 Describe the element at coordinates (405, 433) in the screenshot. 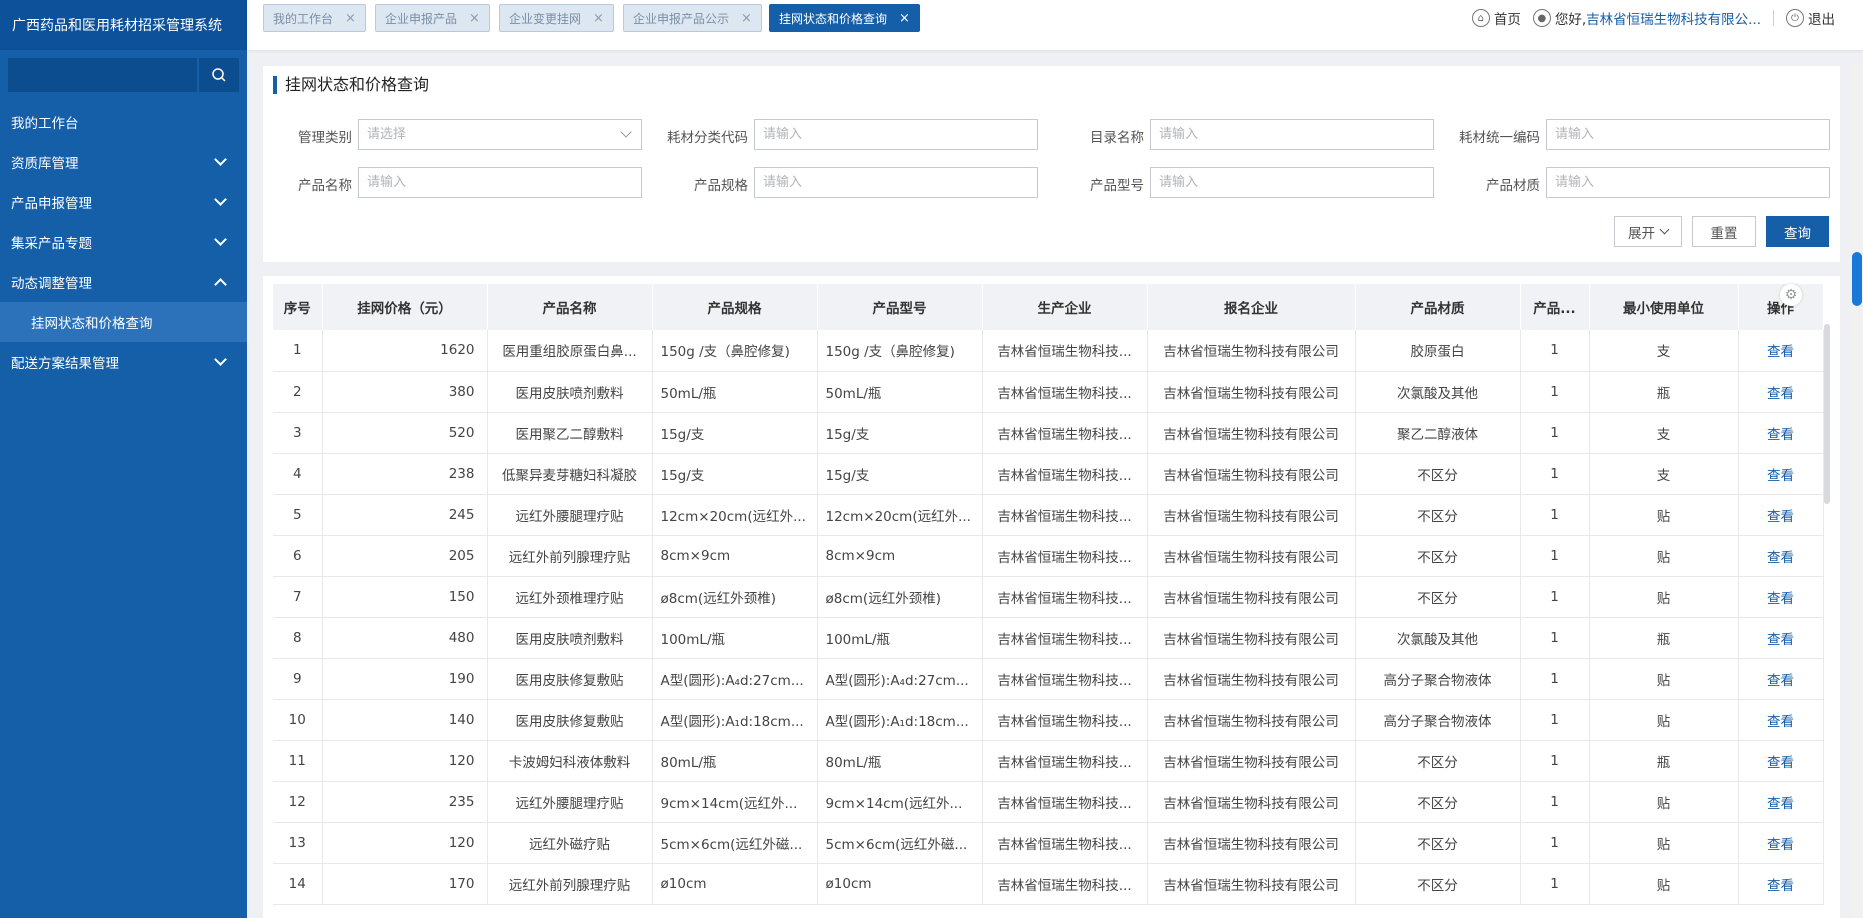

I see `table-cell: 520` at that location.